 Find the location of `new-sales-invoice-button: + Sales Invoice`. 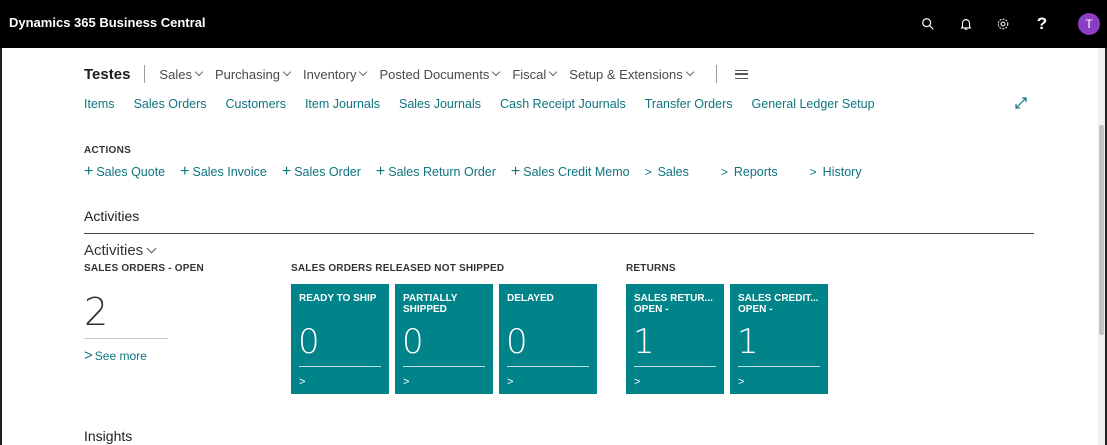

new-sales-invoice-button: + Sales Invoice is located at coordinates (223, 171).